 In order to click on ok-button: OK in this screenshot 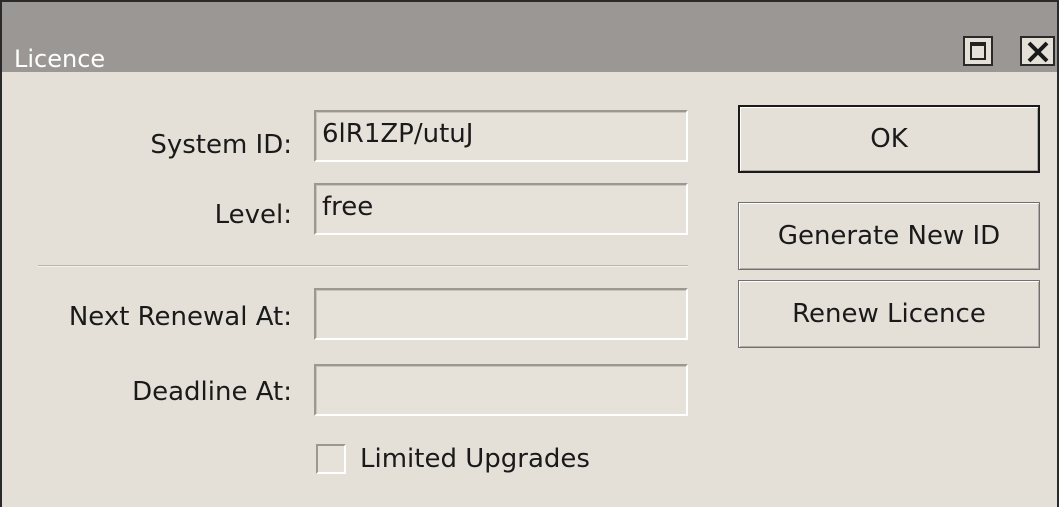, I will do `click(889, 139)`.